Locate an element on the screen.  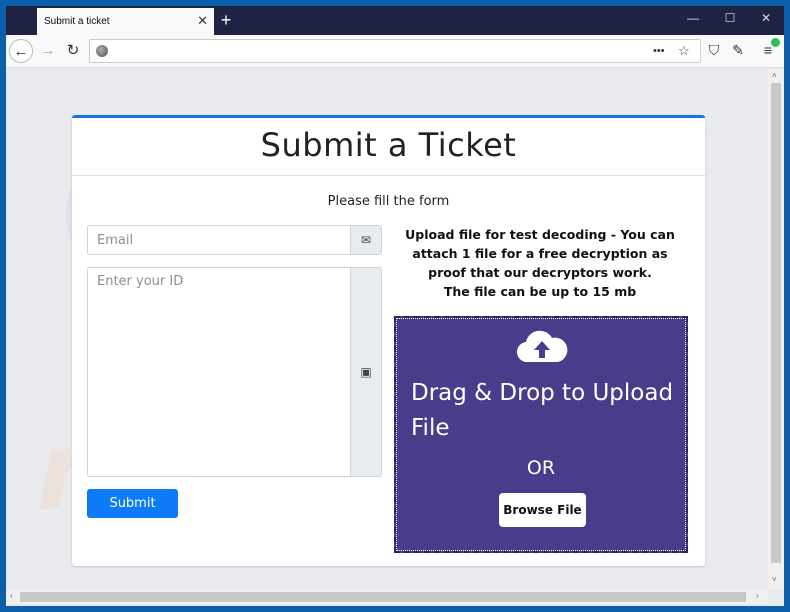
email-group: ✉ is located at coordinates (234, 240).